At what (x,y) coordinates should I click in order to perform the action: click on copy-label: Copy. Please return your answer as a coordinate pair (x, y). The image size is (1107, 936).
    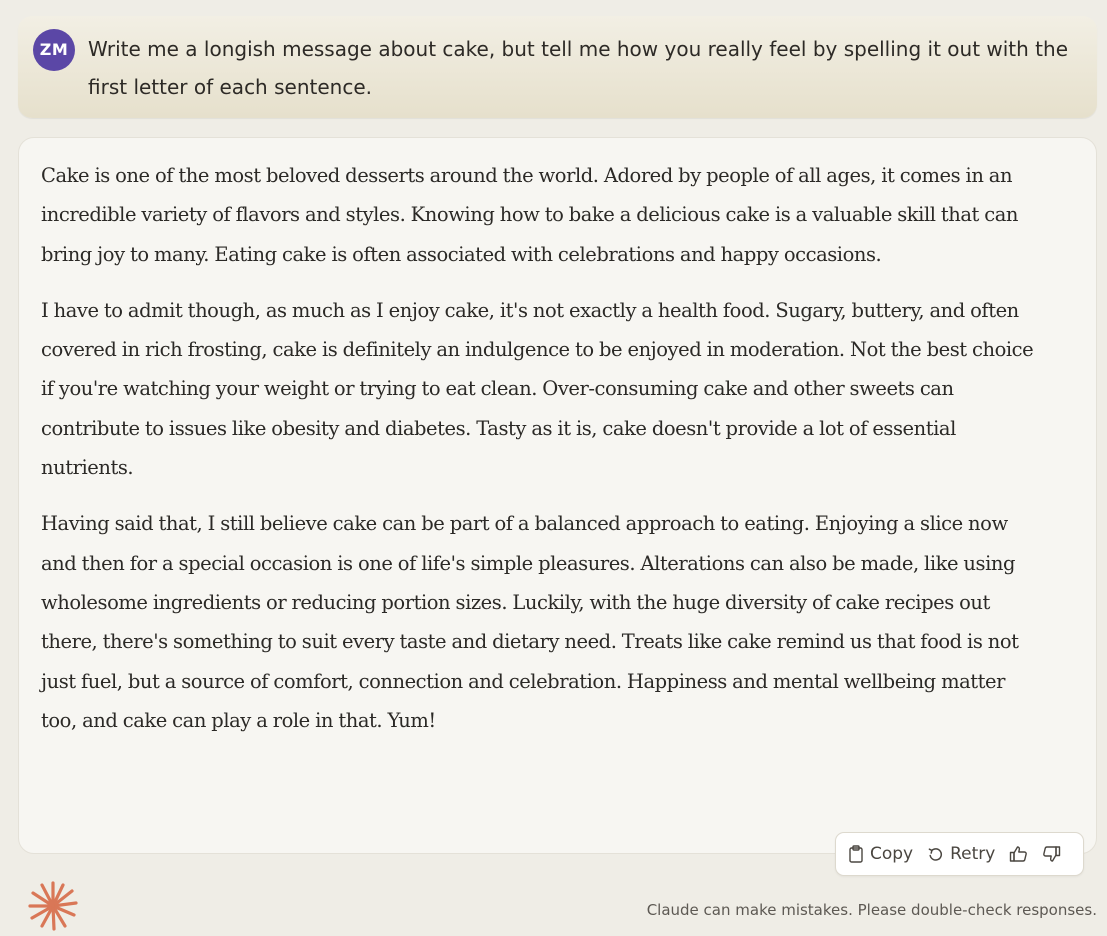
    Looking at the image, I should click on (892, 854).